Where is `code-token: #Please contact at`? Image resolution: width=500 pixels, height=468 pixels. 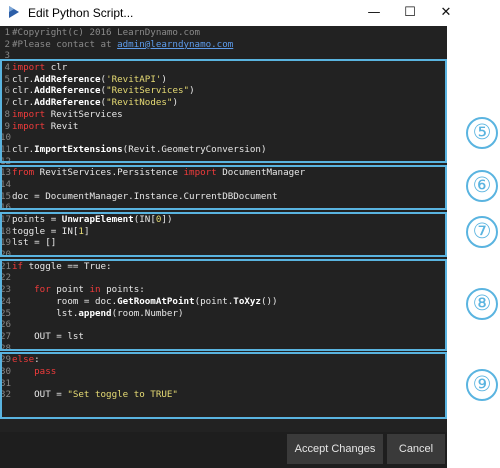
code-token: #Please contact at is located at coordinates (65, 44).